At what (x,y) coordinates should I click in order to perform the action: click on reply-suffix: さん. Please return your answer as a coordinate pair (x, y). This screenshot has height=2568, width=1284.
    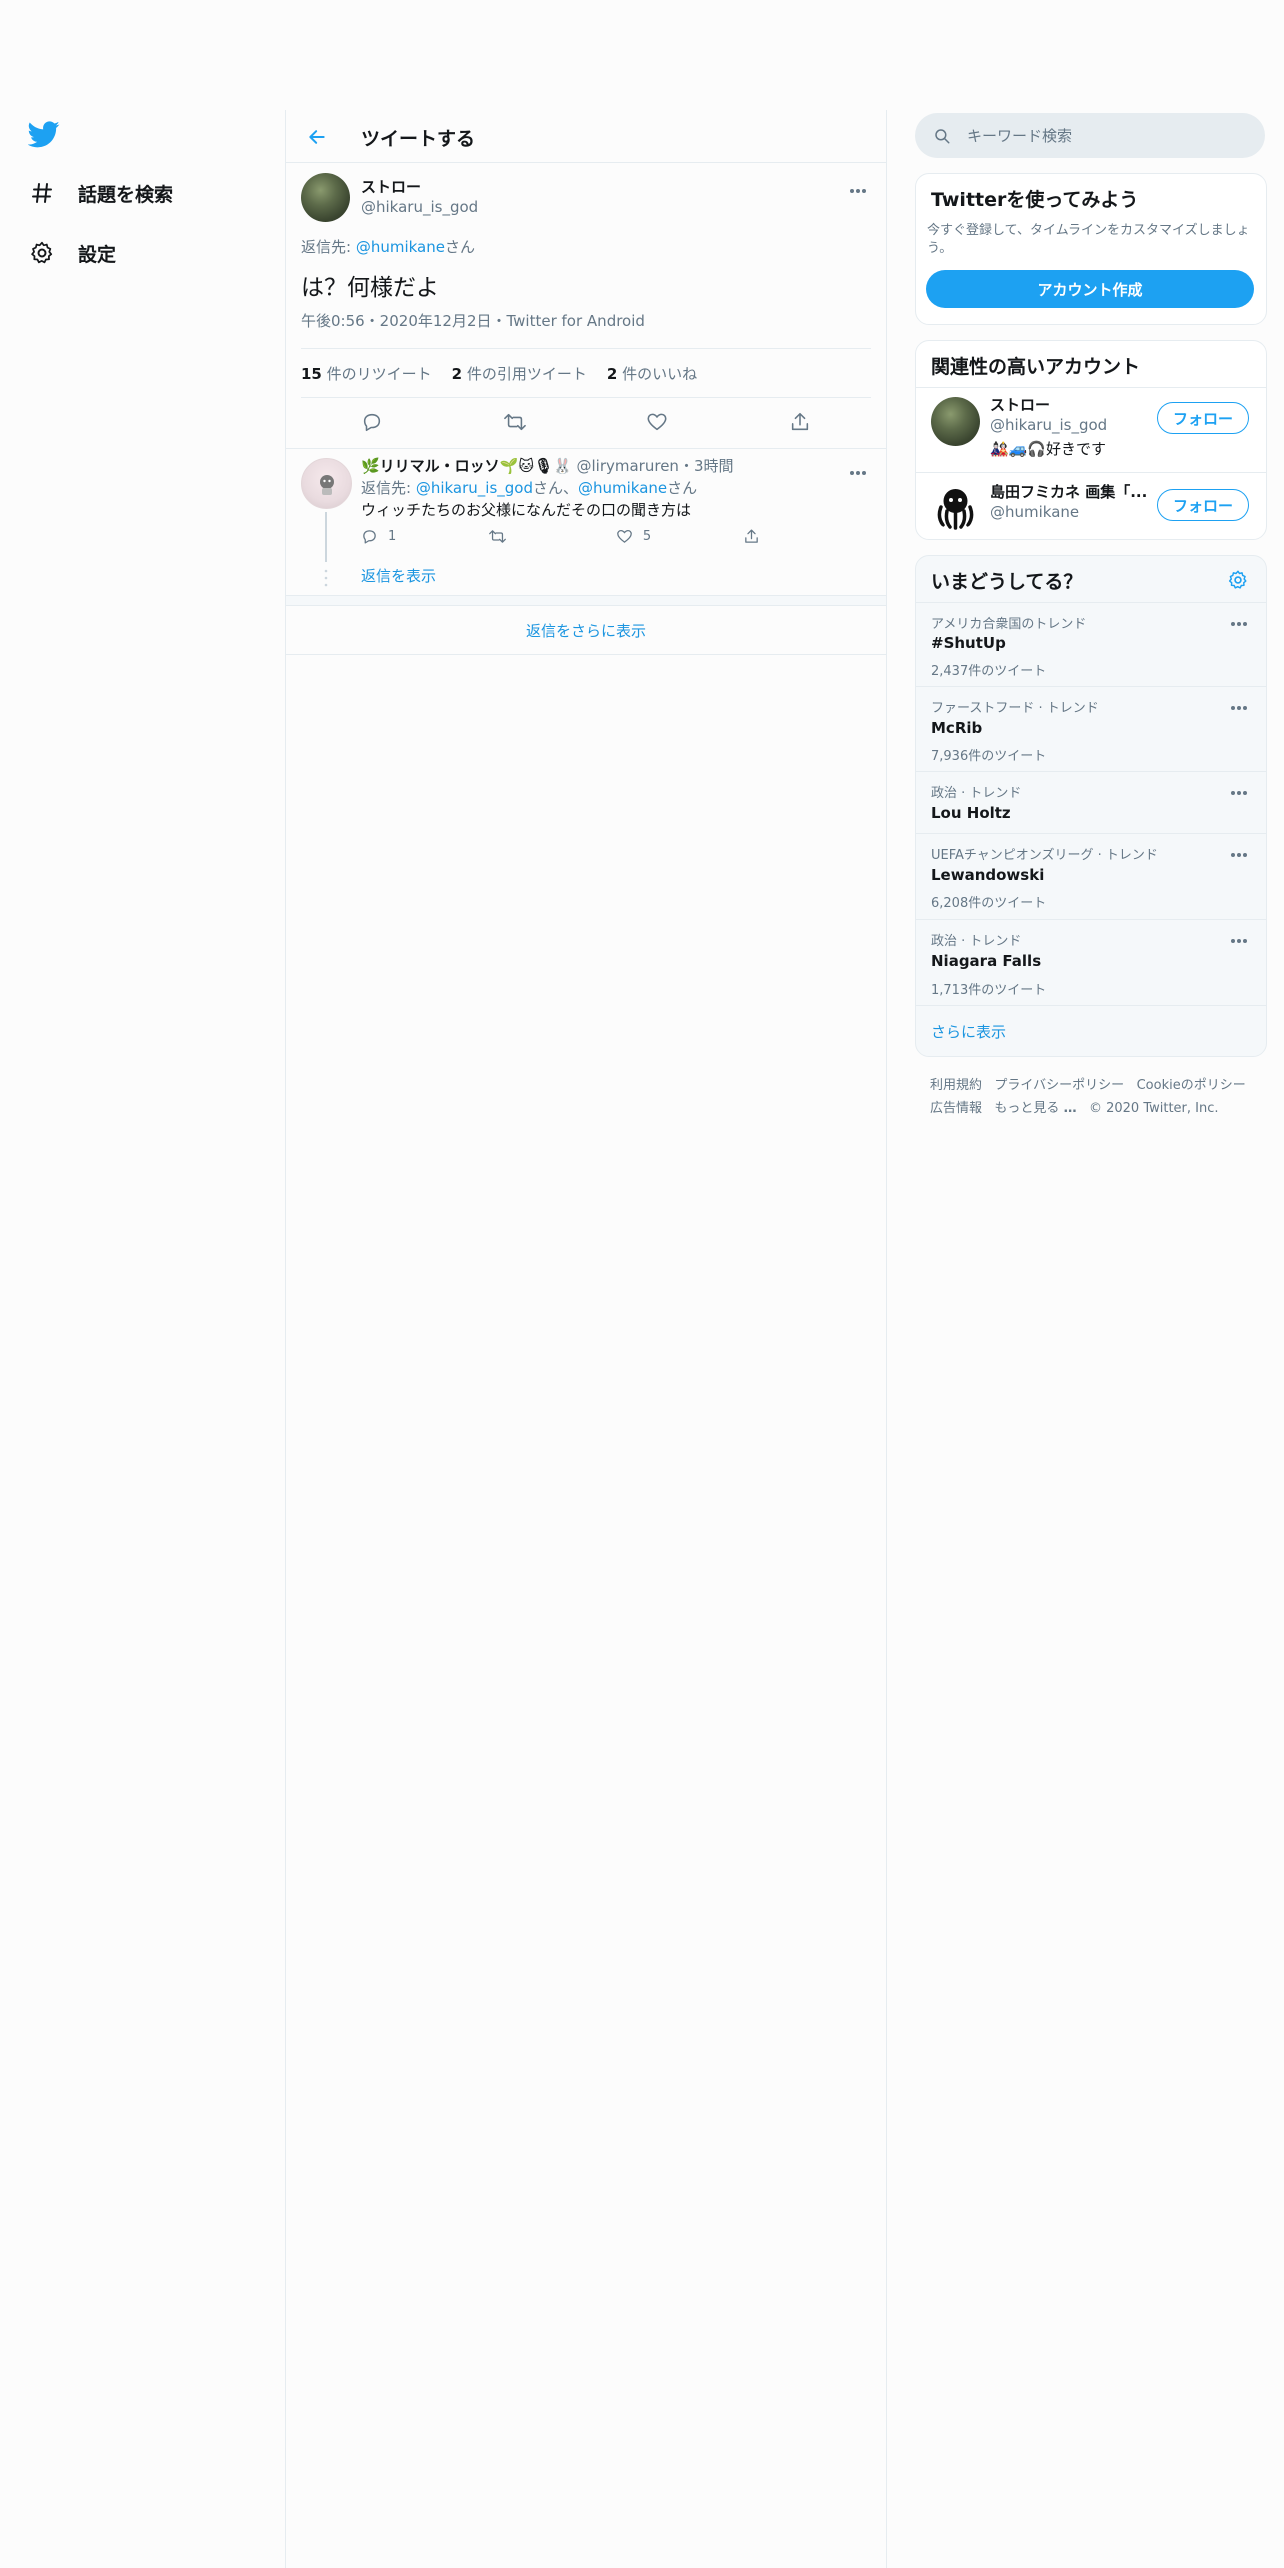
    Looking at the image, I should click on (682, 488).